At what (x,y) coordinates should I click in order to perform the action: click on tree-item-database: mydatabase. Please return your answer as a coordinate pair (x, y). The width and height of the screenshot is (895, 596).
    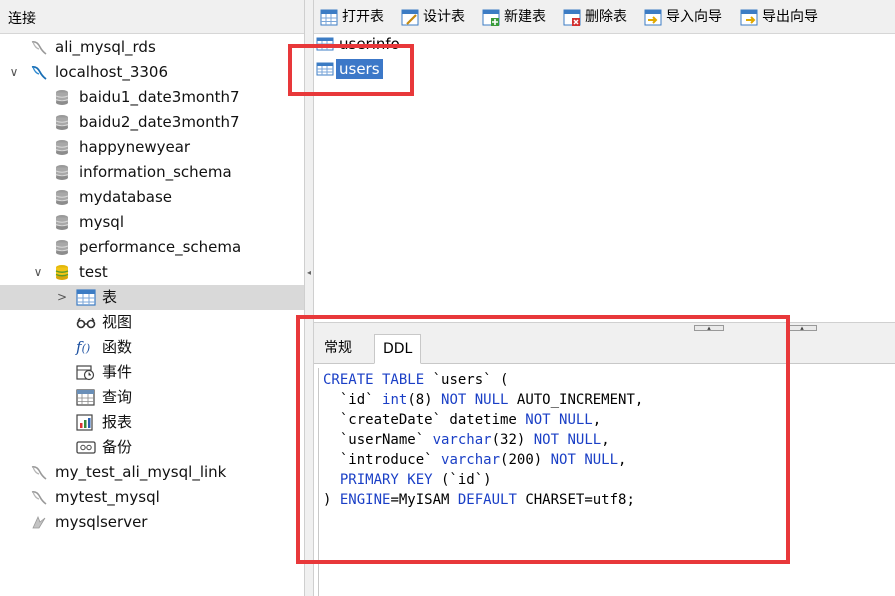
    Looking at the image, I should click on (152, 197).